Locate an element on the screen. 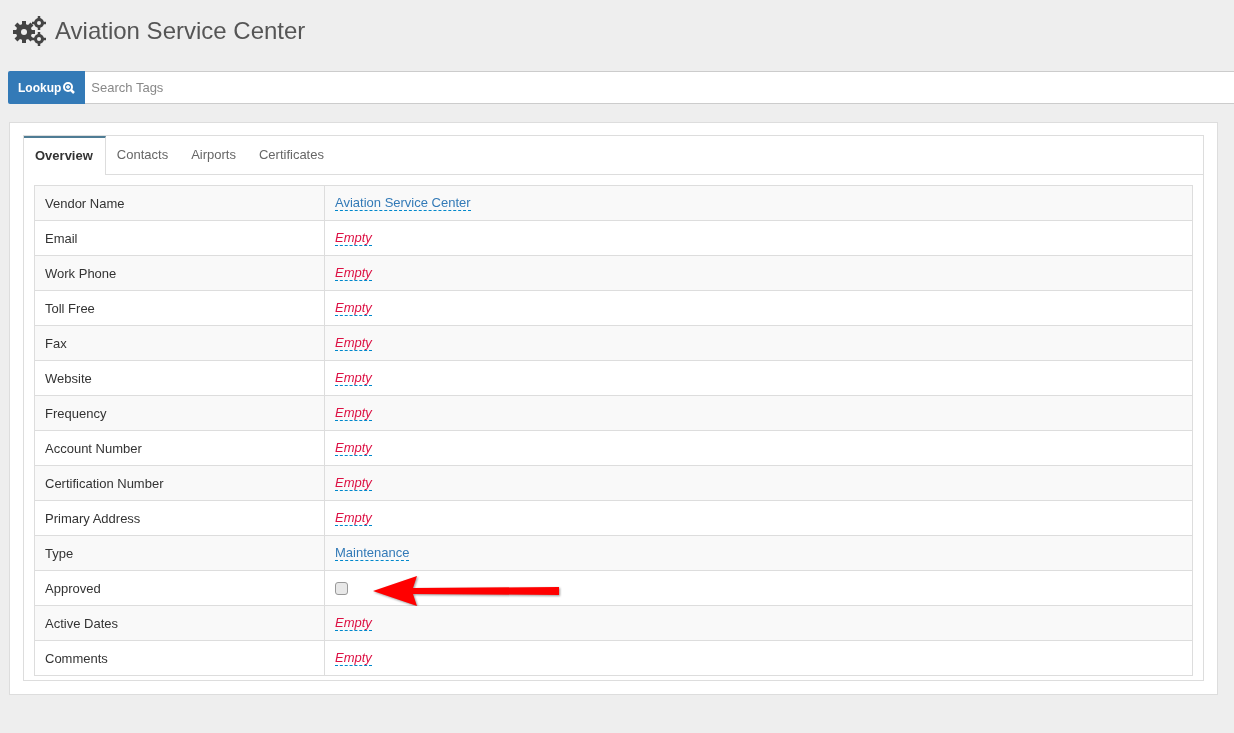  field-label: Work Phone is located at coordinates (81, 273).